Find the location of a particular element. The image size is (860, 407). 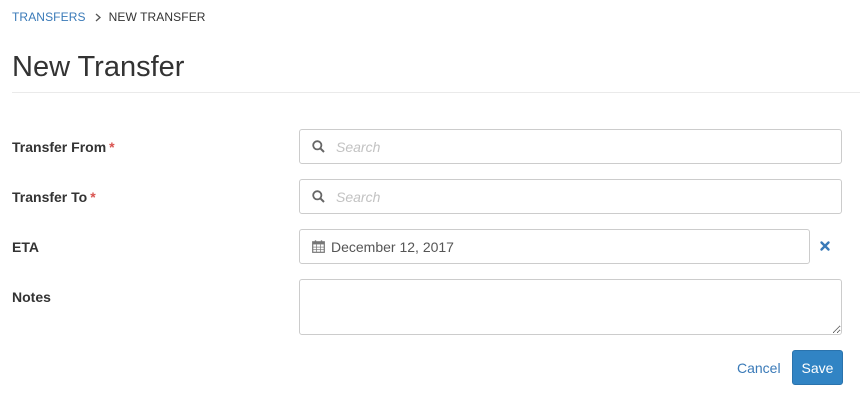

eta-date-field: December 12, 2017 is located at coordinates (554, 246).